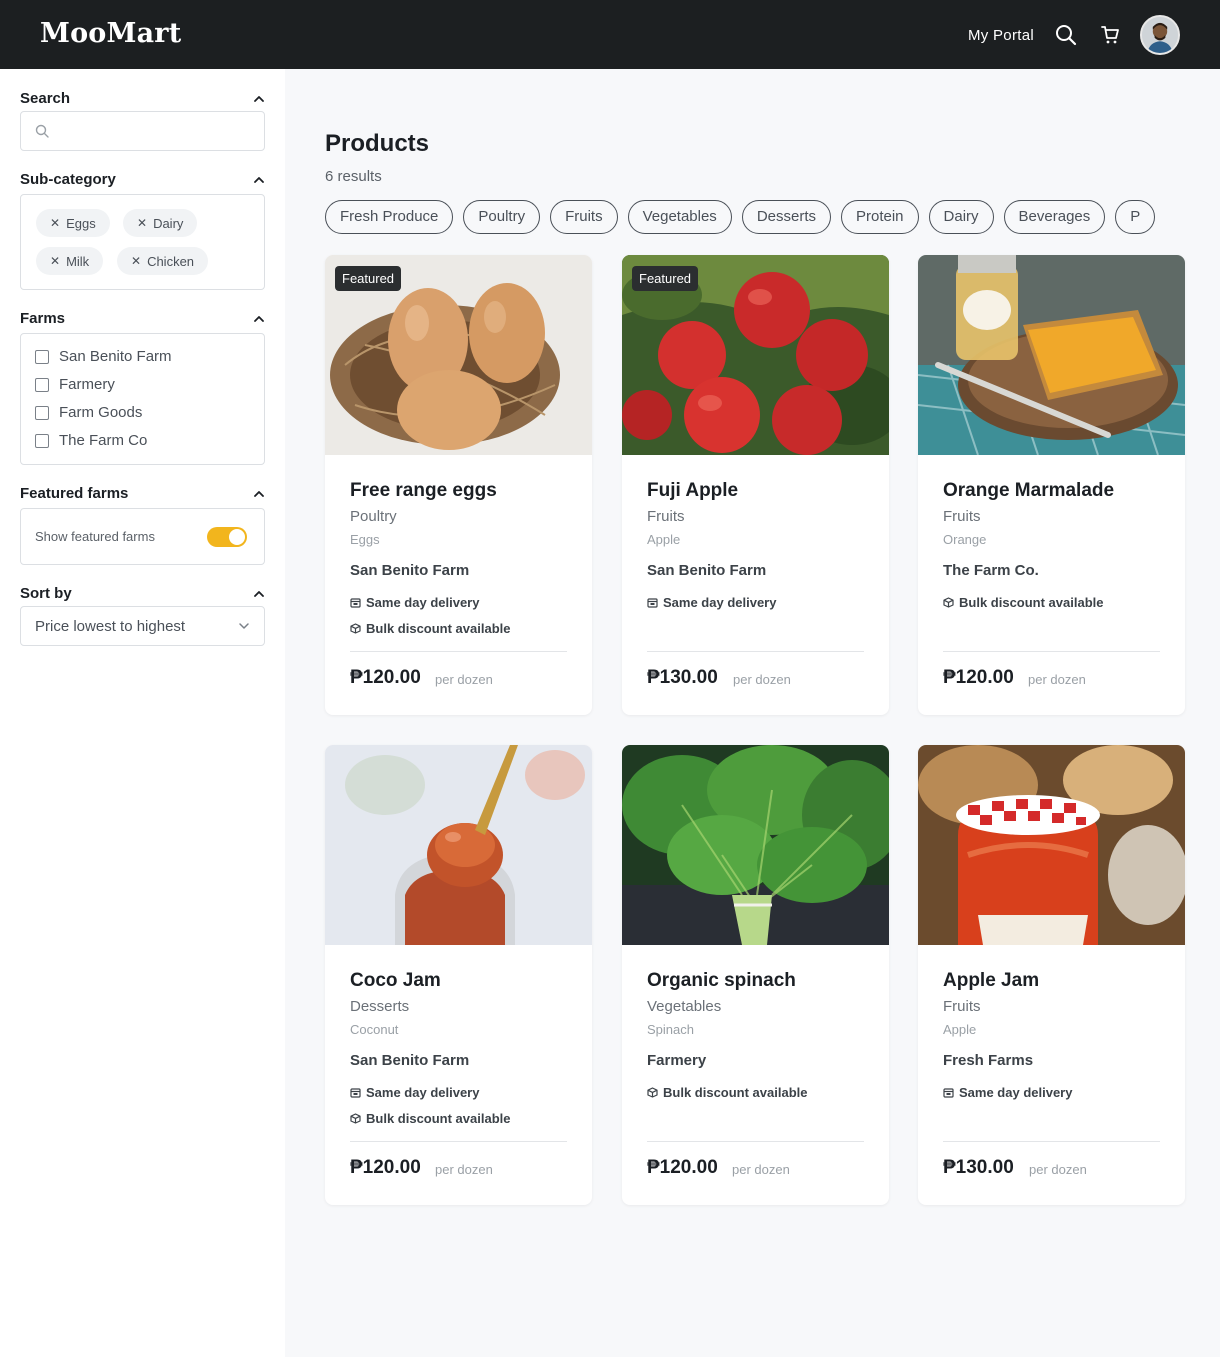 The height and width of the screenshot is (1357, 1220). Describe the element at coordinates (991, 570) in the screenshot. I see `product-farm: The Farm Co.` at that location.